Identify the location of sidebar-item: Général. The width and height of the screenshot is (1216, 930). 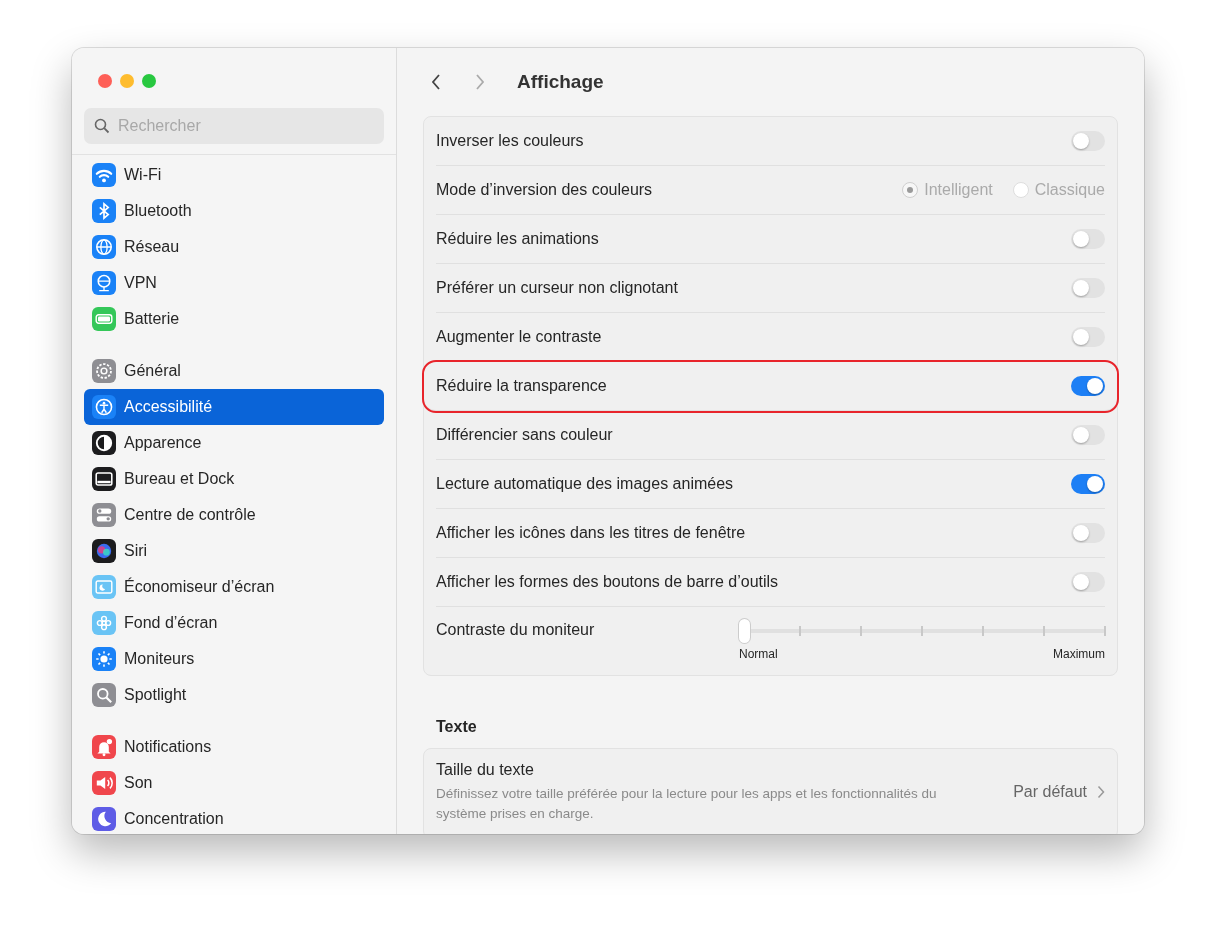
(234, 371).